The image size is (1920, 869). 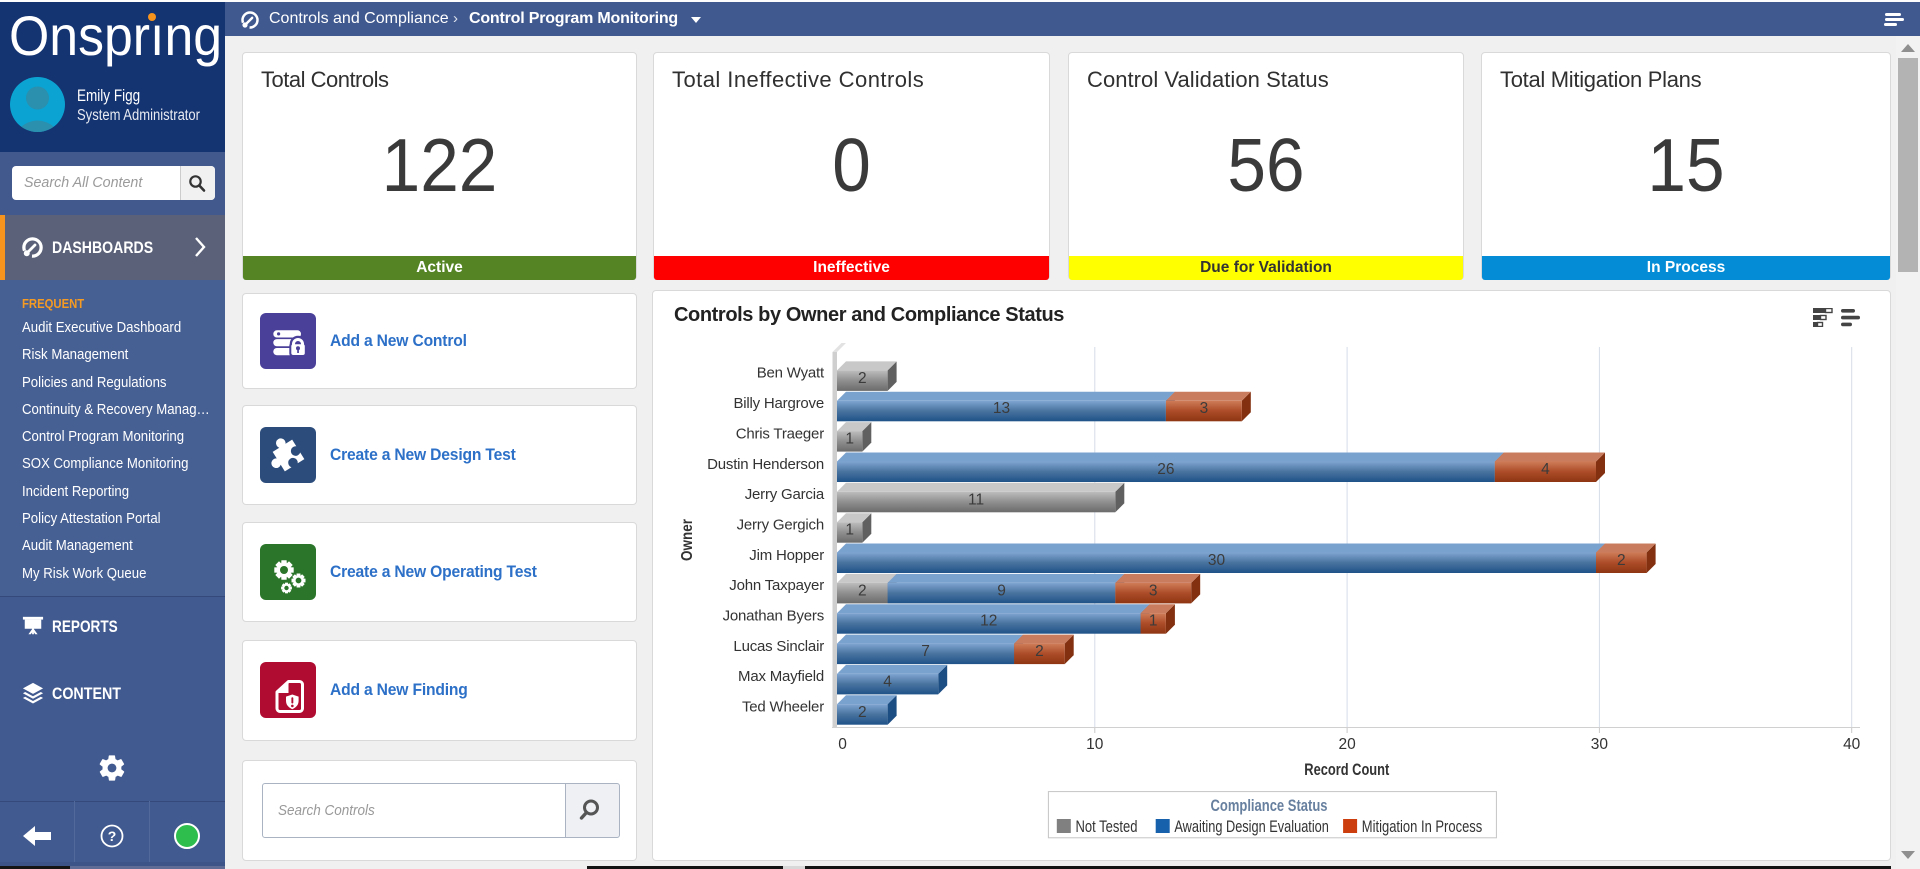 What do you see at coordinates (778, 403) in the screenshot?
I see `svg-text: Billy Hargrove` at bounding box center [778, 403].